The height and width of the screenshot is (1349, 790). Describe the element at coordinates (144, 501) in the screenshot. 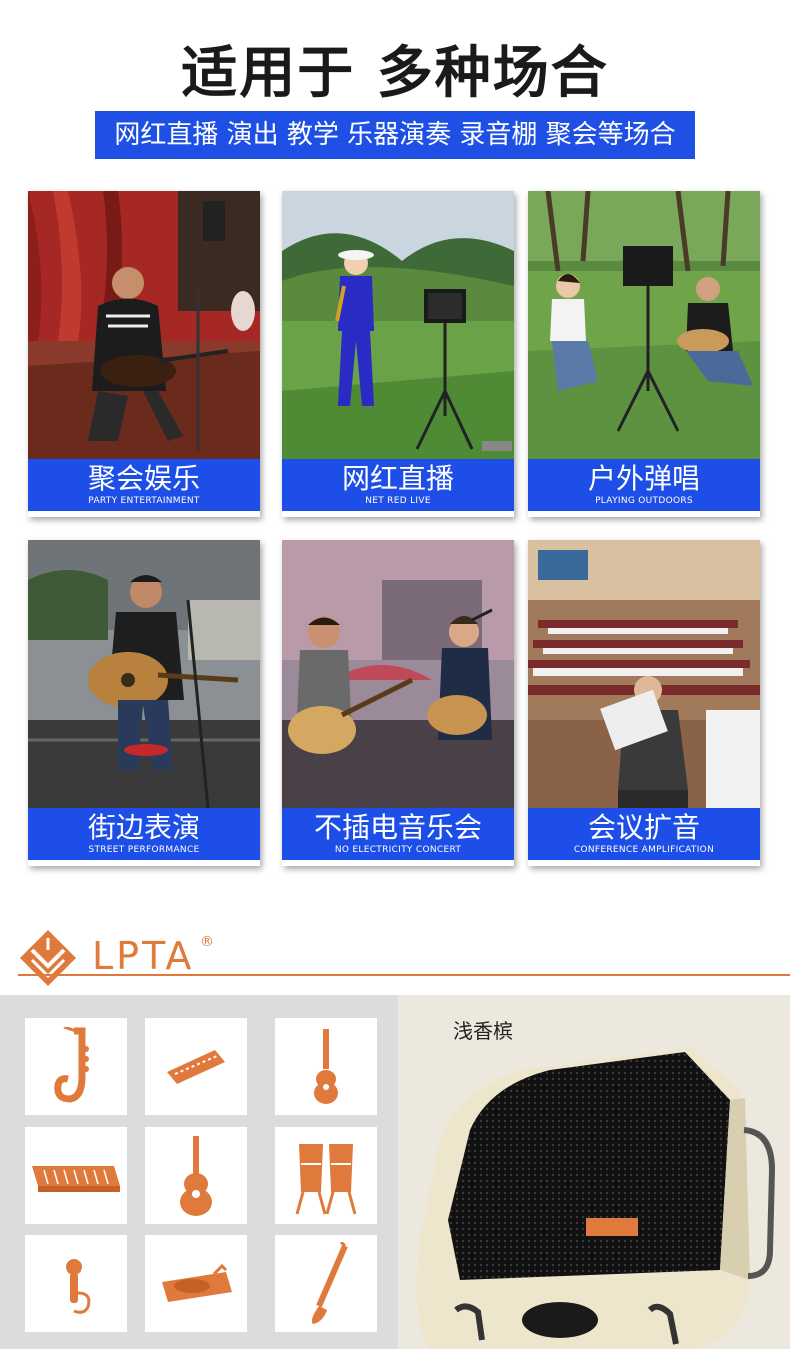

I see `scene-subtitle: PARTY ENTERTAINMENT` at that location.